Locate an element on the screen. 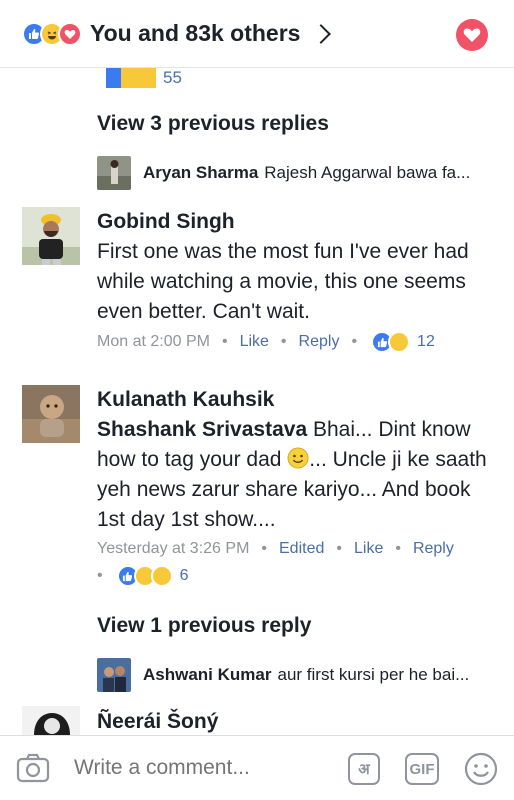  previous-comment-reactions: 55 is located at coordinates (144, 78).